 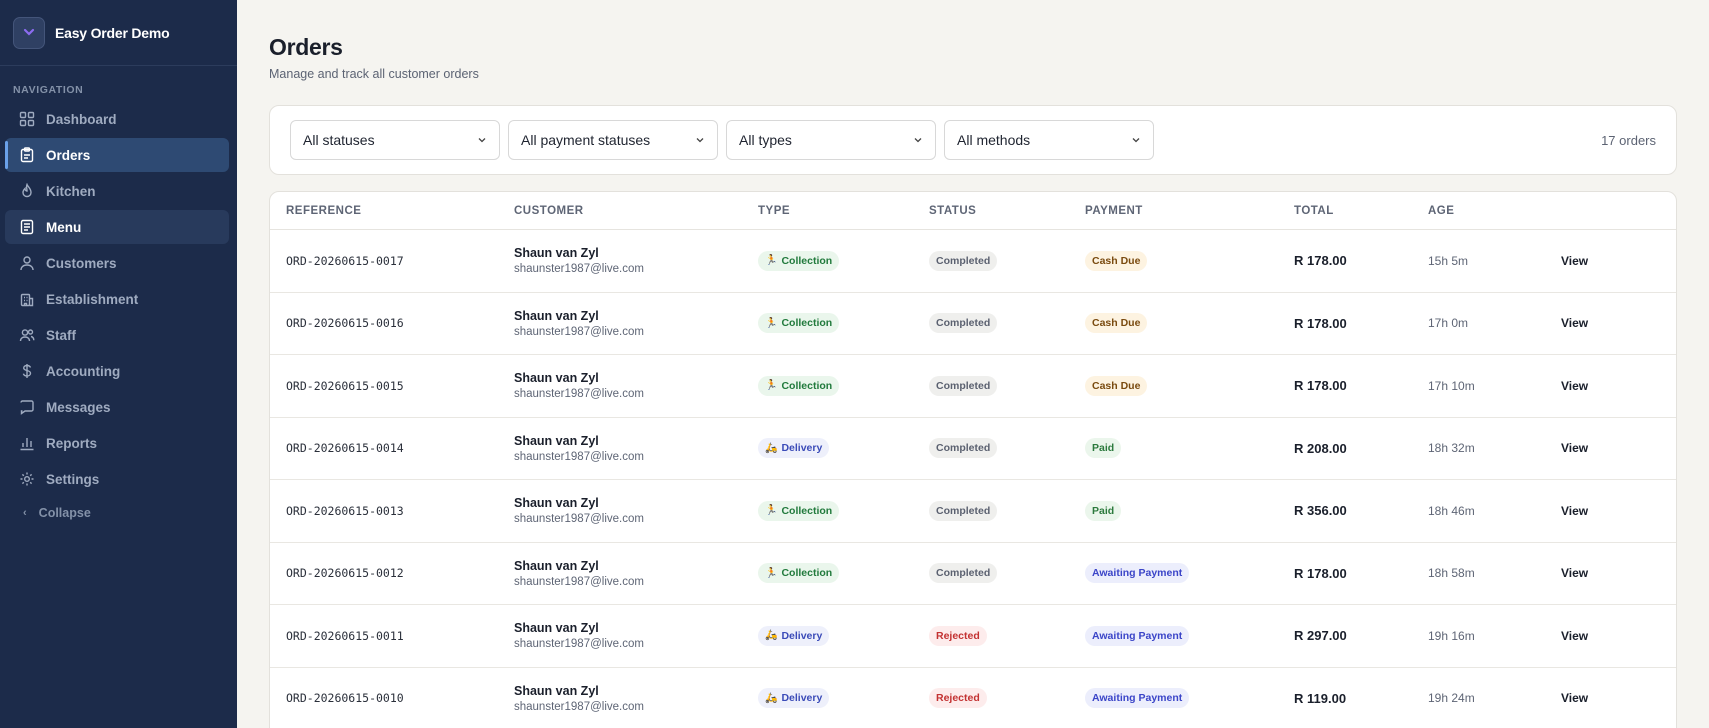 What do you see at coordinates (1320, 698) in the screenshot?
I see `order-total: R 119.00` at bounding box center [1320, 698].